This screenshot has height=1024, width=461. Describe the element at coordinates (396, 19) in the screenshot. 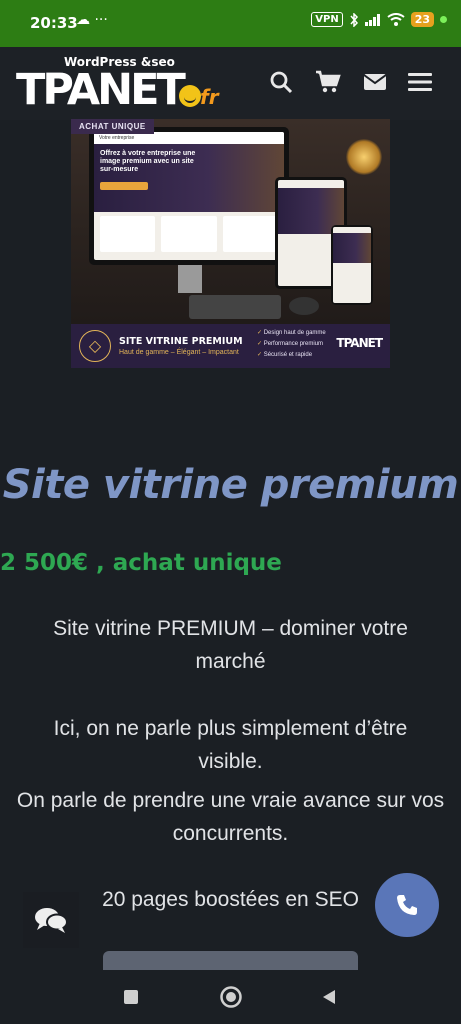

I see `wifi-icon` at that location.